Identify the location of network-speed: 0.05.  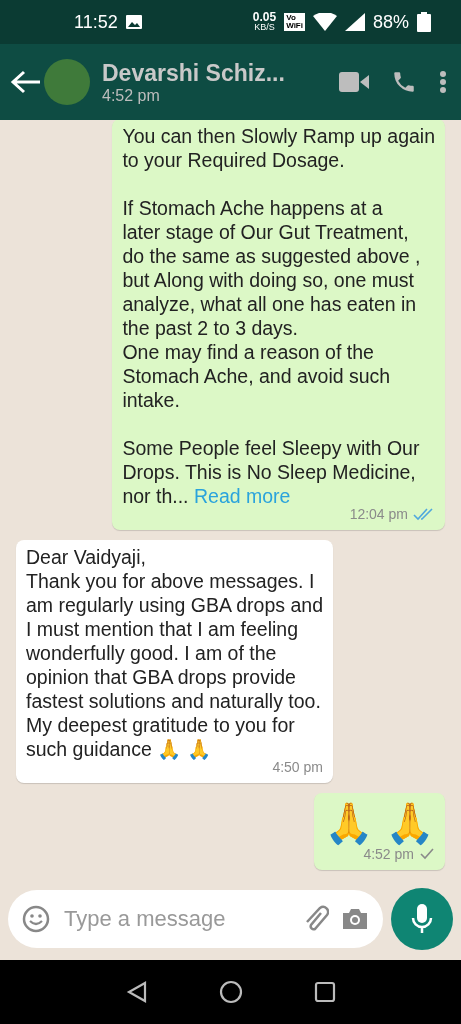
(264, 17).